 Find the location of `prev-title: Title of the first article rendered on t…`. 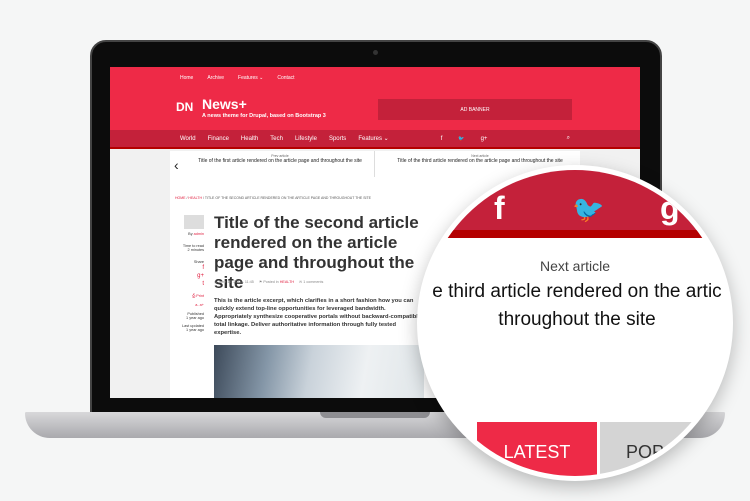

prev-title: Title of the first article rendered on t… is located at coordinates (280, 161).